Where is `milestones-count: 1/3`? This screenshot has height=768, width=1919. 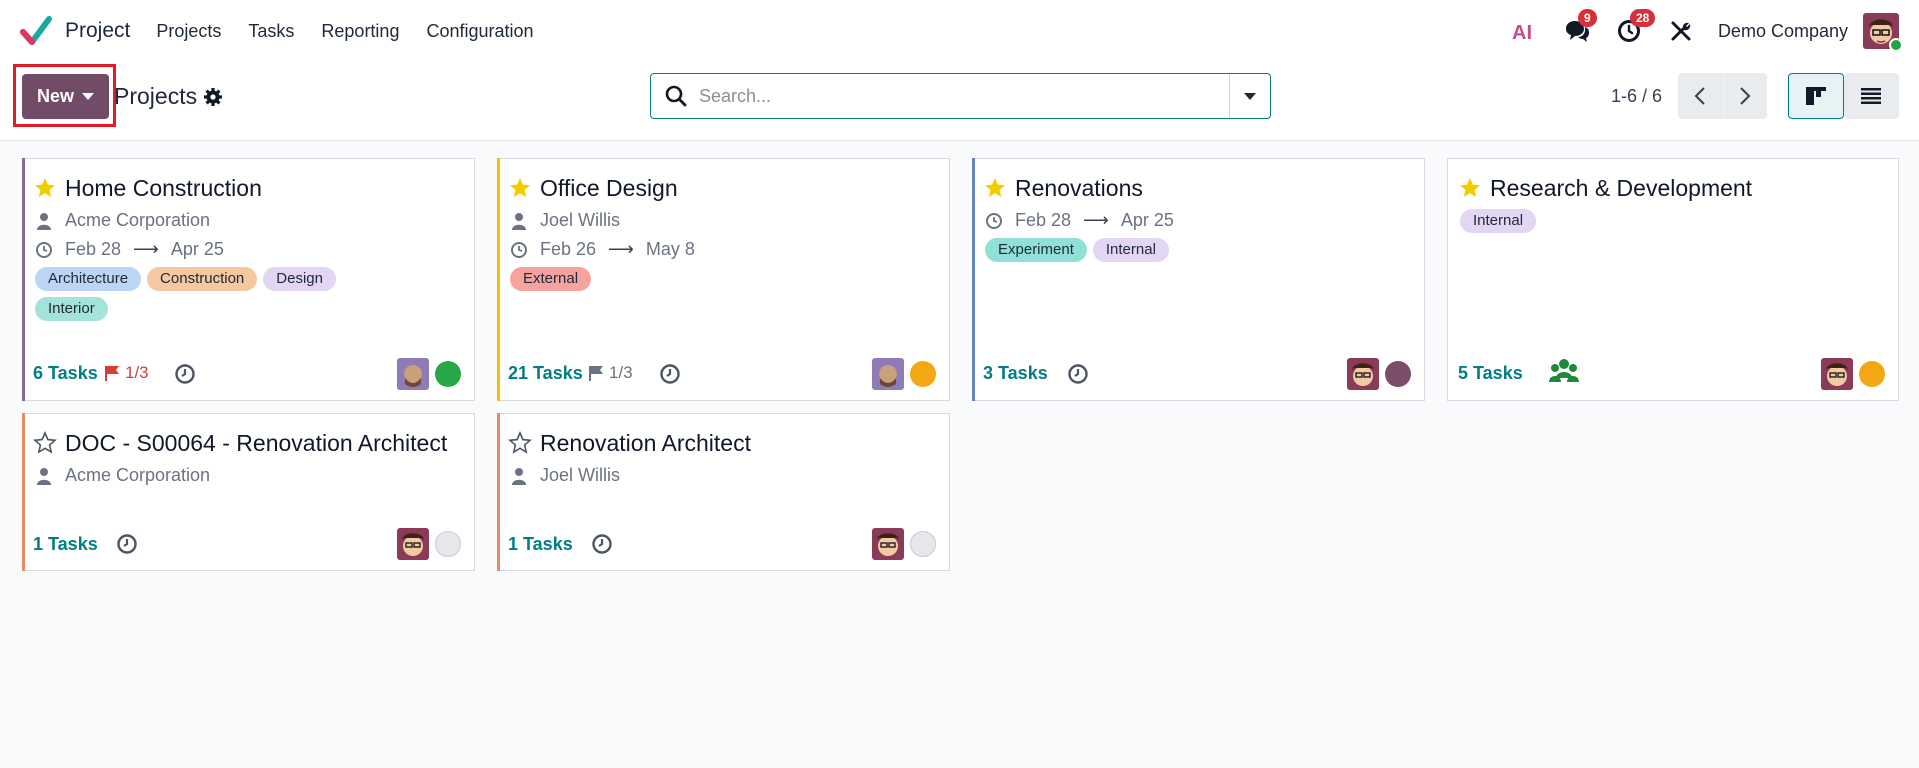
milestones-count: 1/3 is located at coordinates (621, 372).